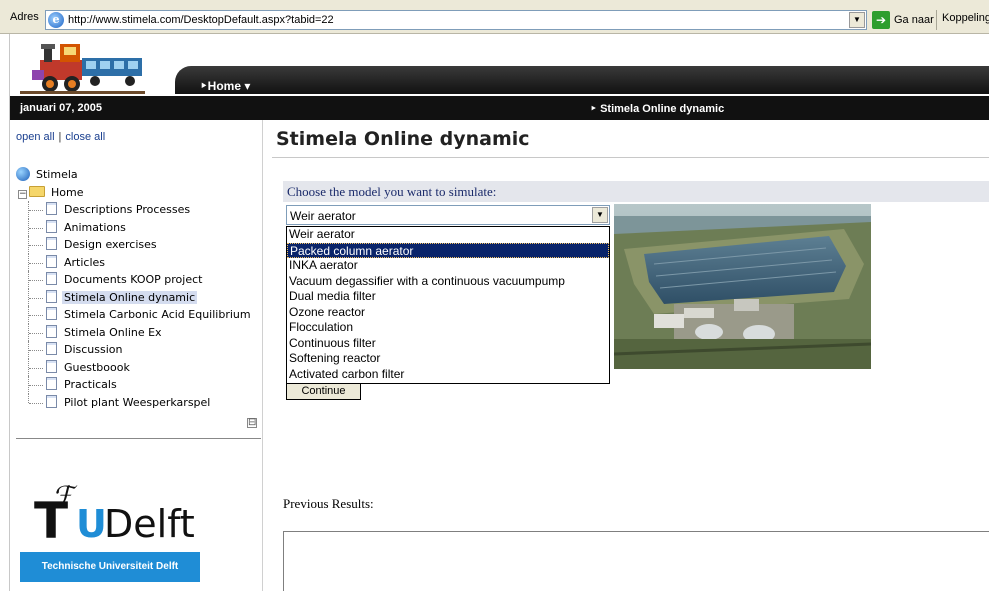 The image size is (989, 591). What do you see at coordinates (448, 313) in the screenshot?
I see `model-option: Ozone reactor` at bounding box center [448, 313].